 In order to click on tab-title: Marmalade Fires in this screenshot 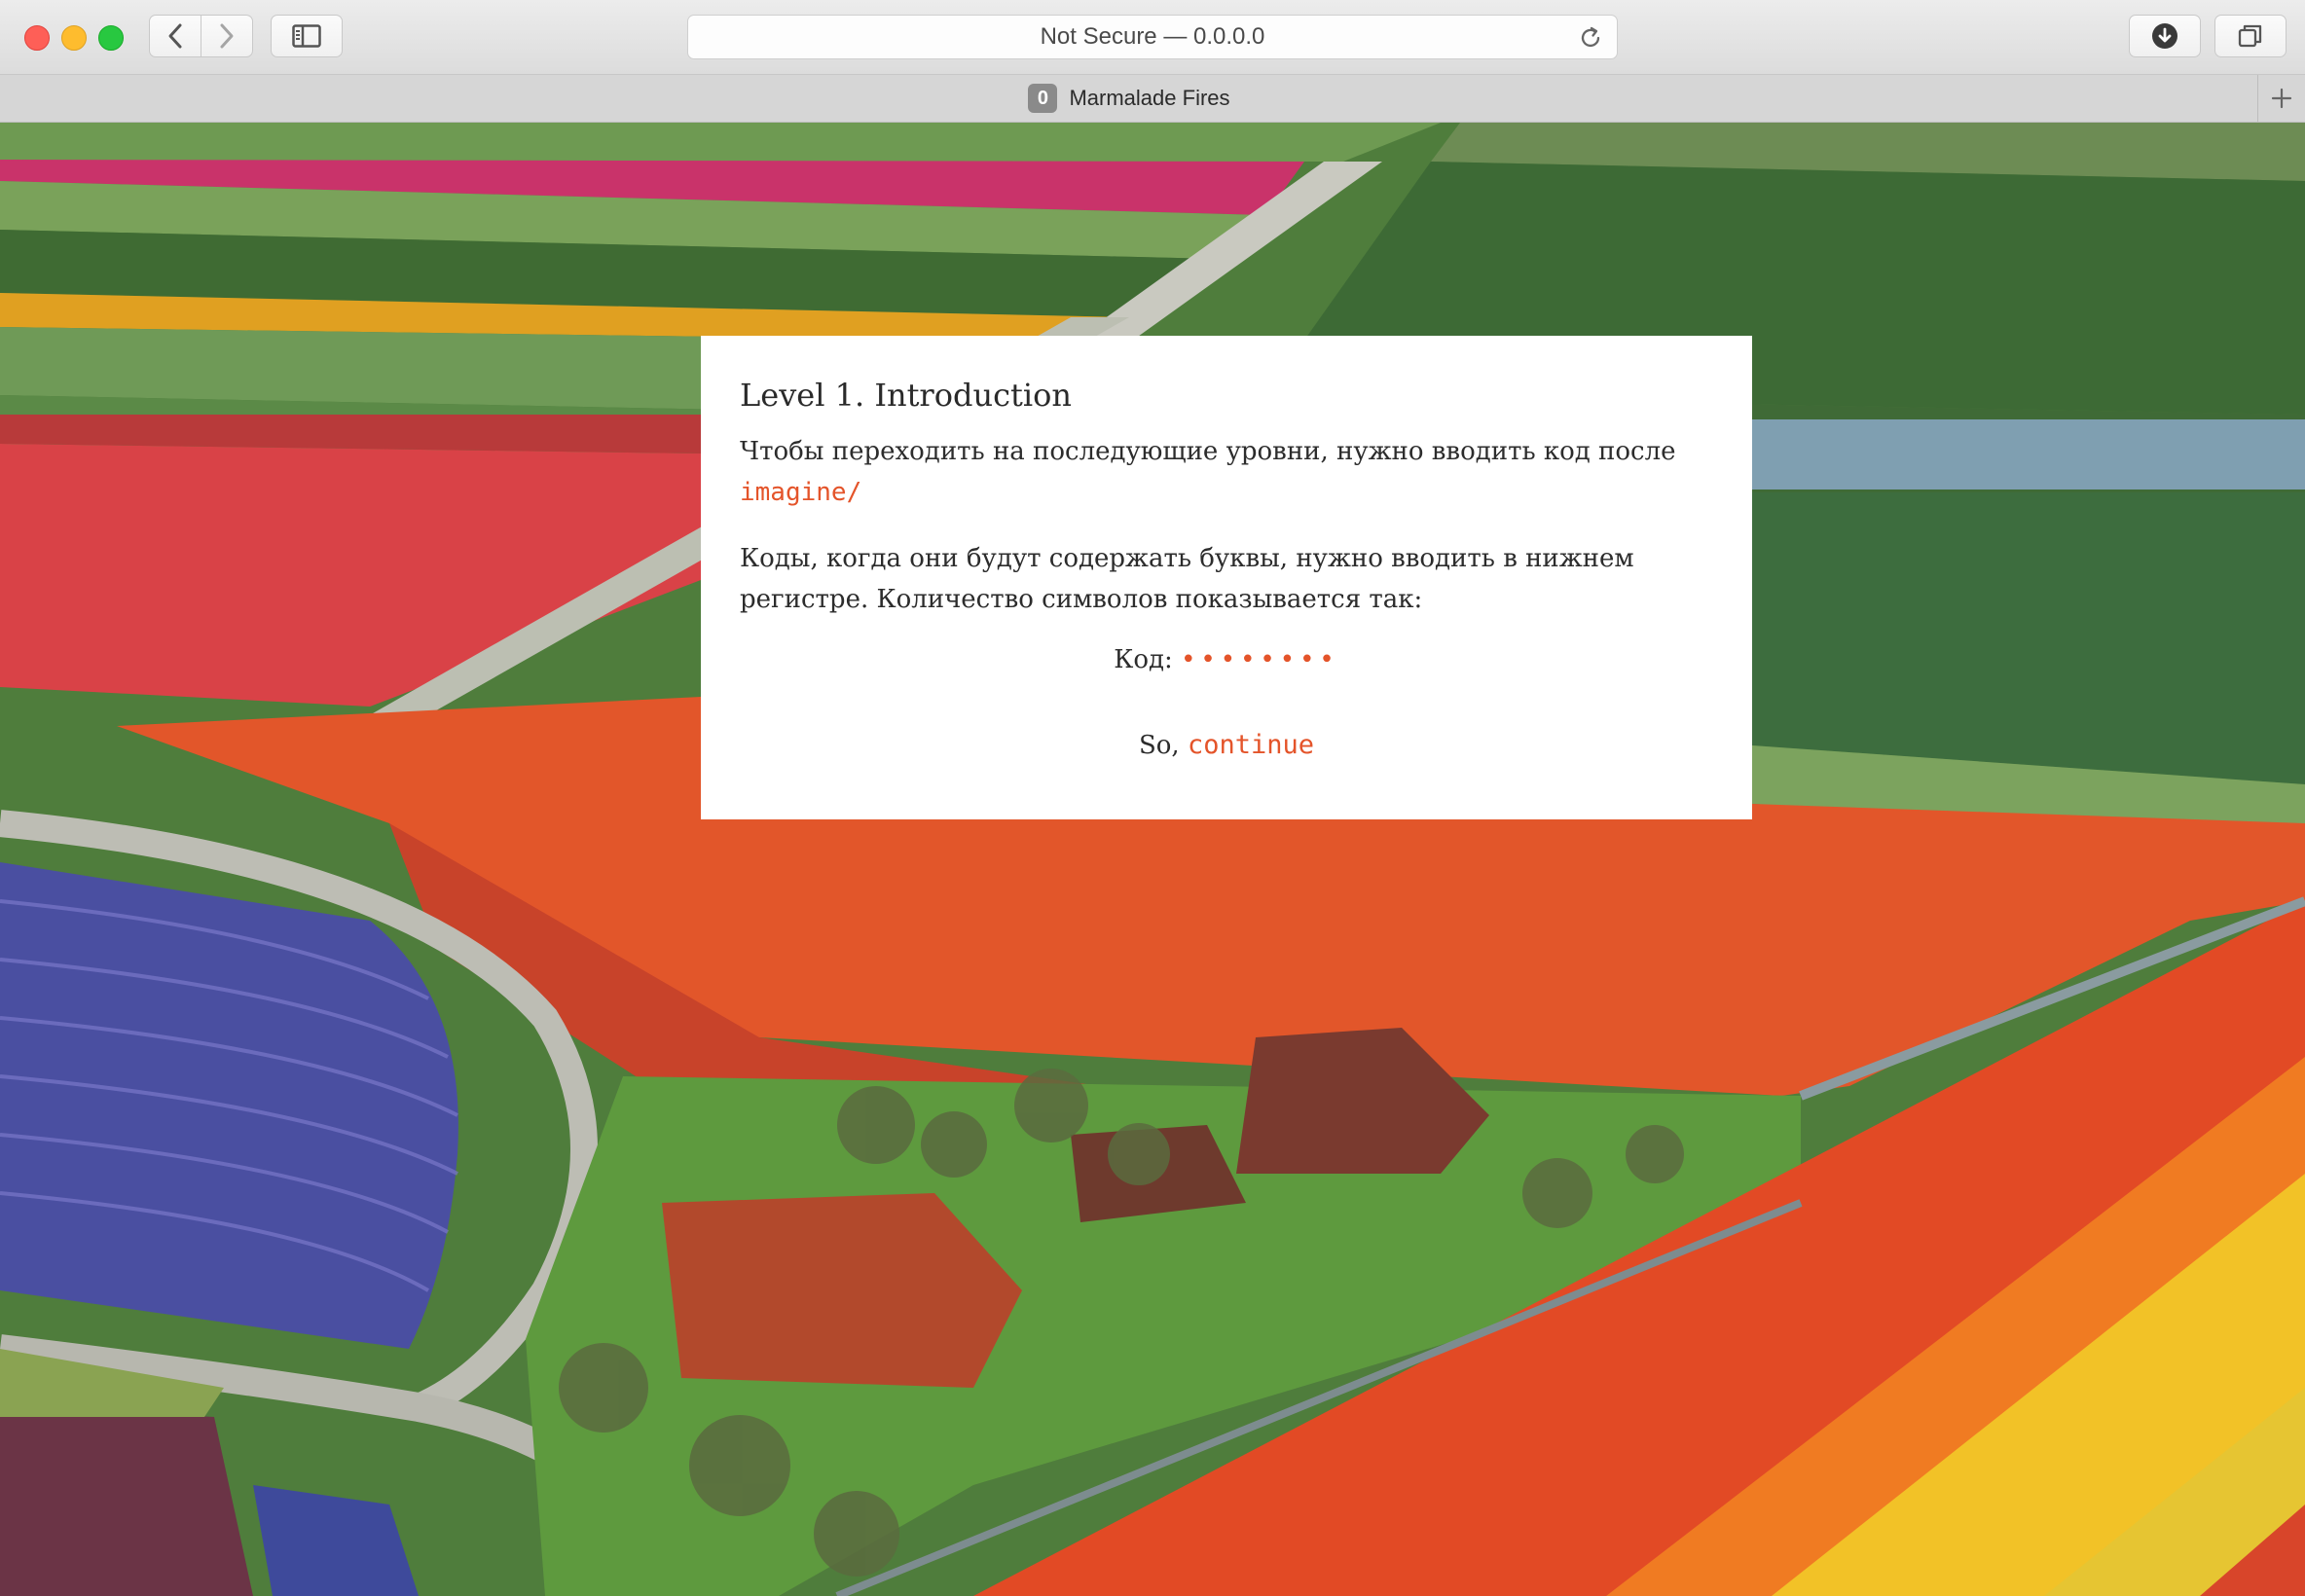, I will do `click(1150, 98)`.